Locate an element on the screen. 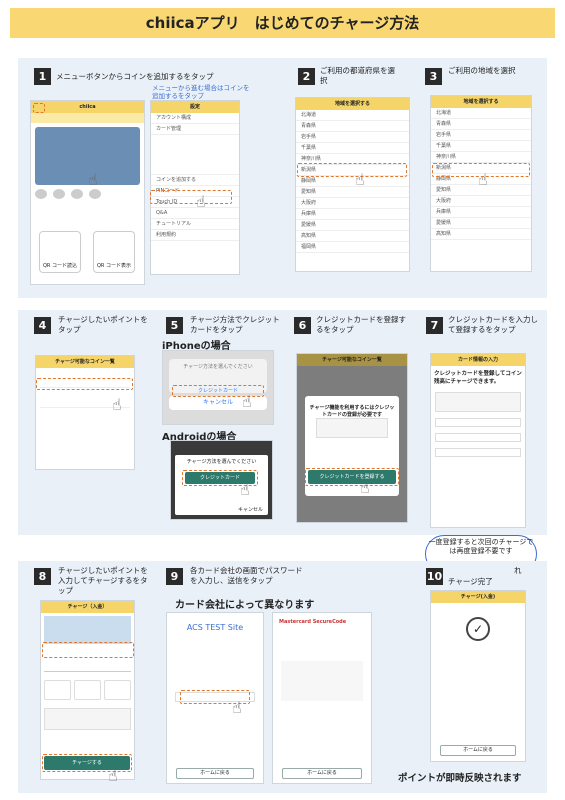  step-1-number: 1 is located at coordinates (42, 76).